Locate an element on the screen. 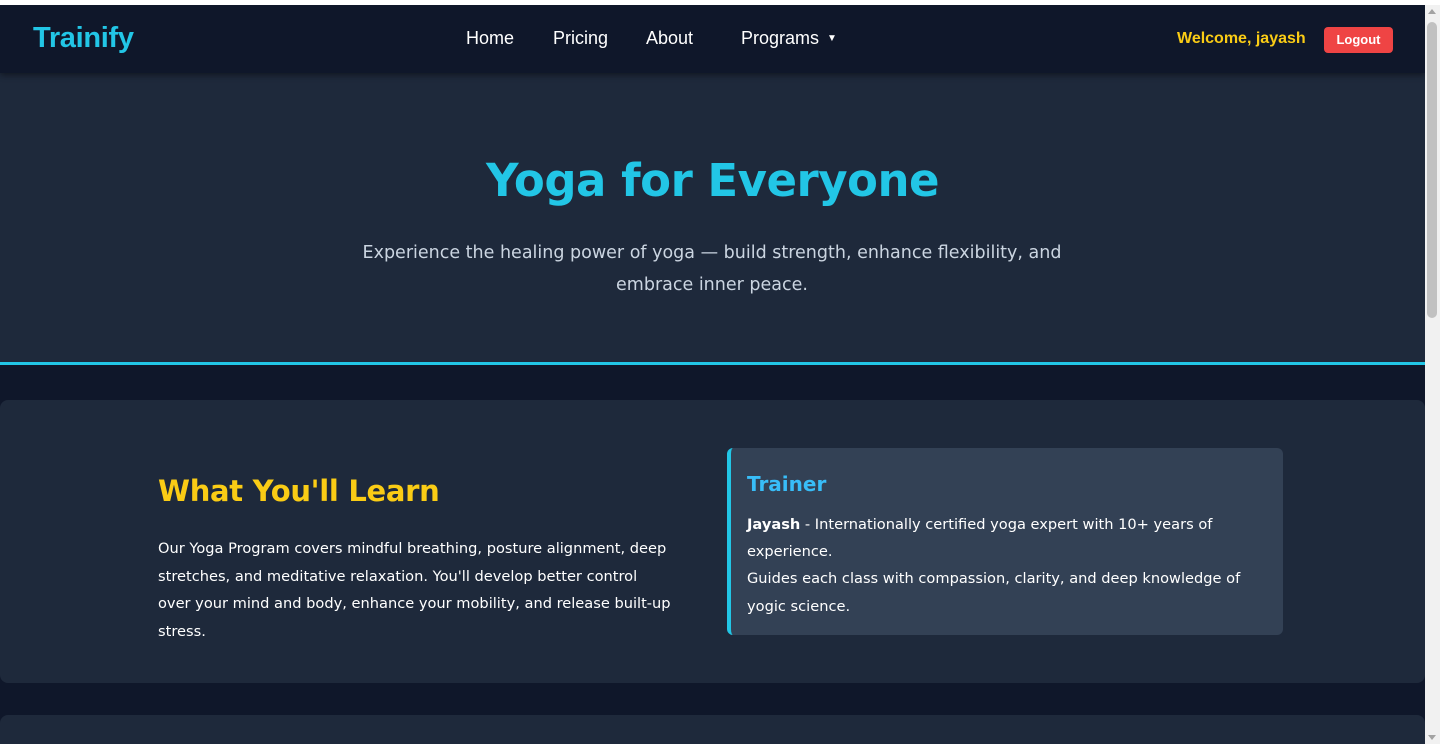 The image size is (1440, 744). scroll-up-arrow-icon is located at coordinates (1432, 11).